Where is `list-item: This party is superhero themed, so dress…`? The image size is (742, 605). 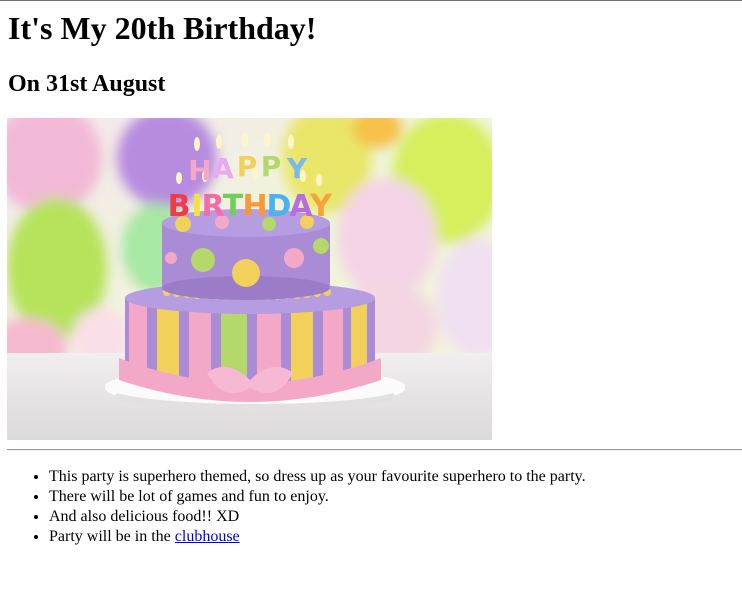 list-item: This party is superhero themed, so dress… is located at coordinates (317, 477).